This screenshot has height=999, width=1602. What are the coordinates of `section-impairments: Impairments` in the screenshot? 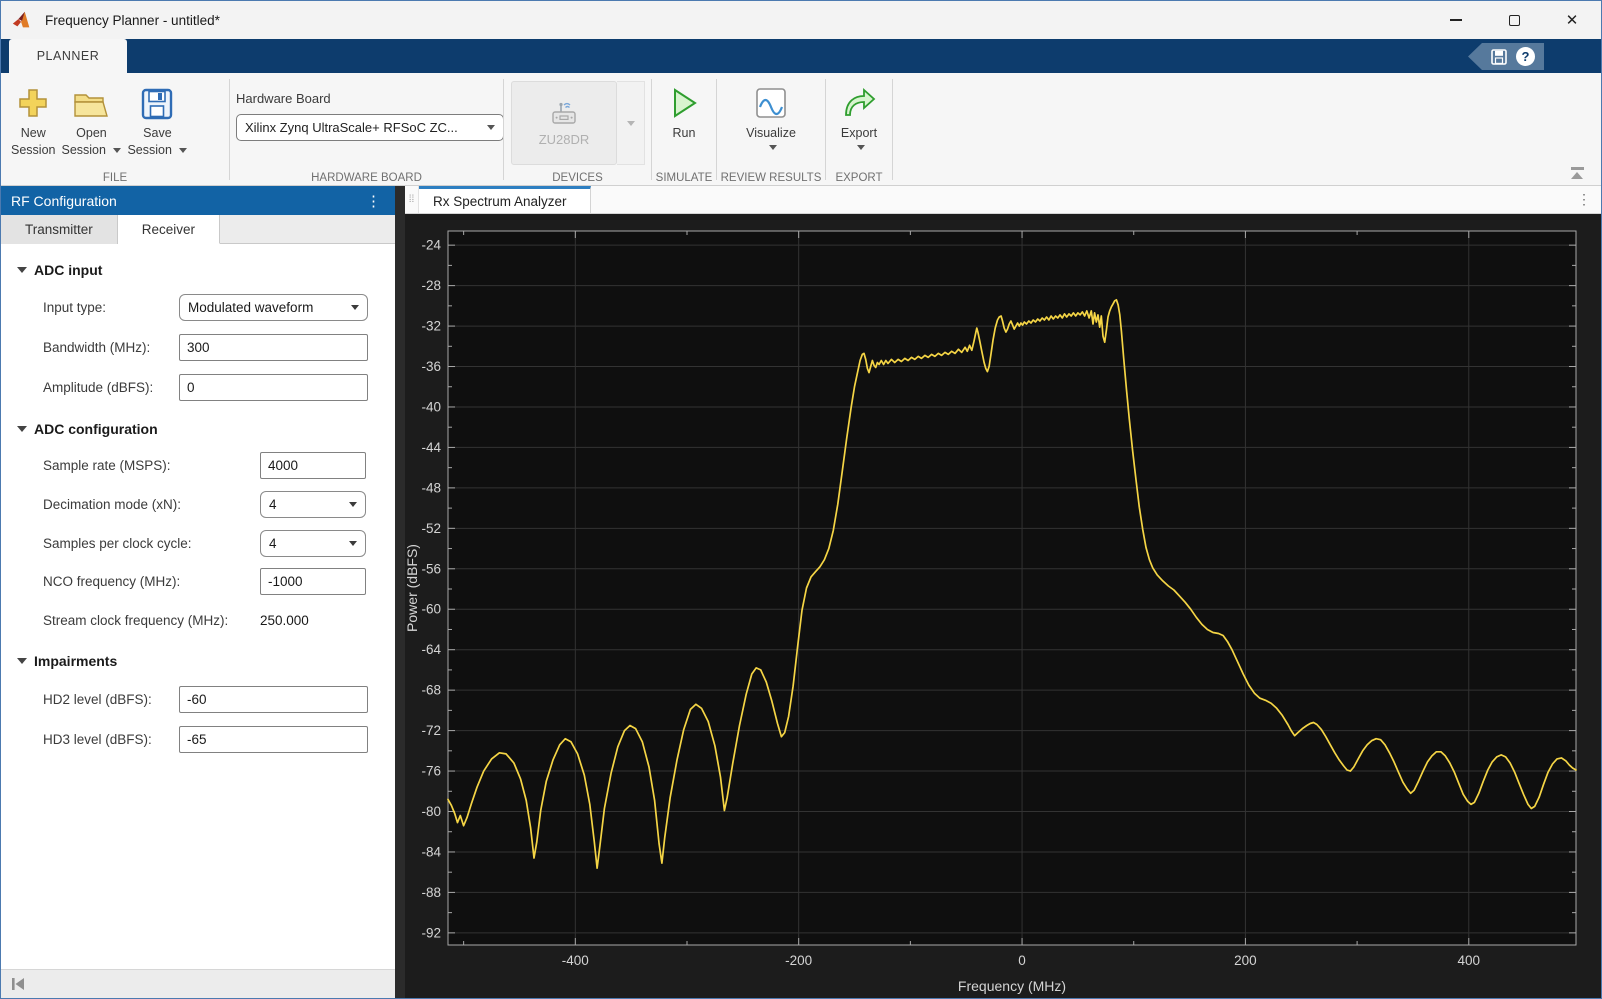 It's located at (67, 661).